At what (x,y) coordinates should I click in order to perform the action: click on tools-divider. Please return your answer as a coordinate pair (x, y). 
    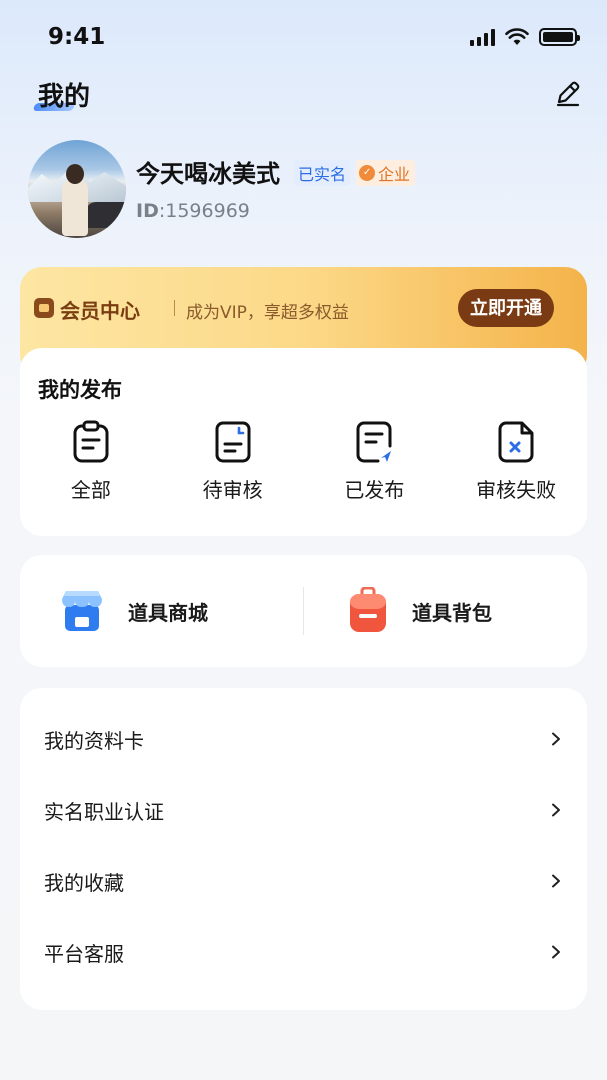
    Looking at the image, I should click on (303, 611).